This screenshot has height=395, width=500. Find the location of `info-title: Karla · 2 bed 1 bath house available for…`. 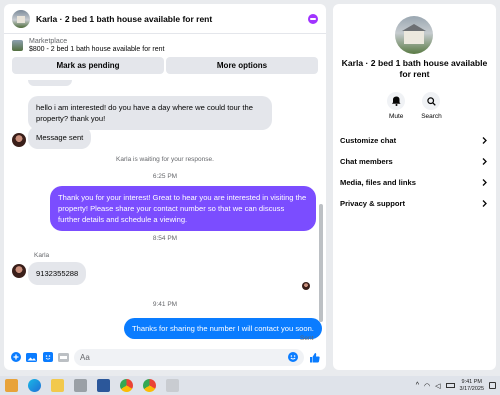

info-title: Karla · 2 bed 1 bath house available for… is located at coordinates (414, 68).